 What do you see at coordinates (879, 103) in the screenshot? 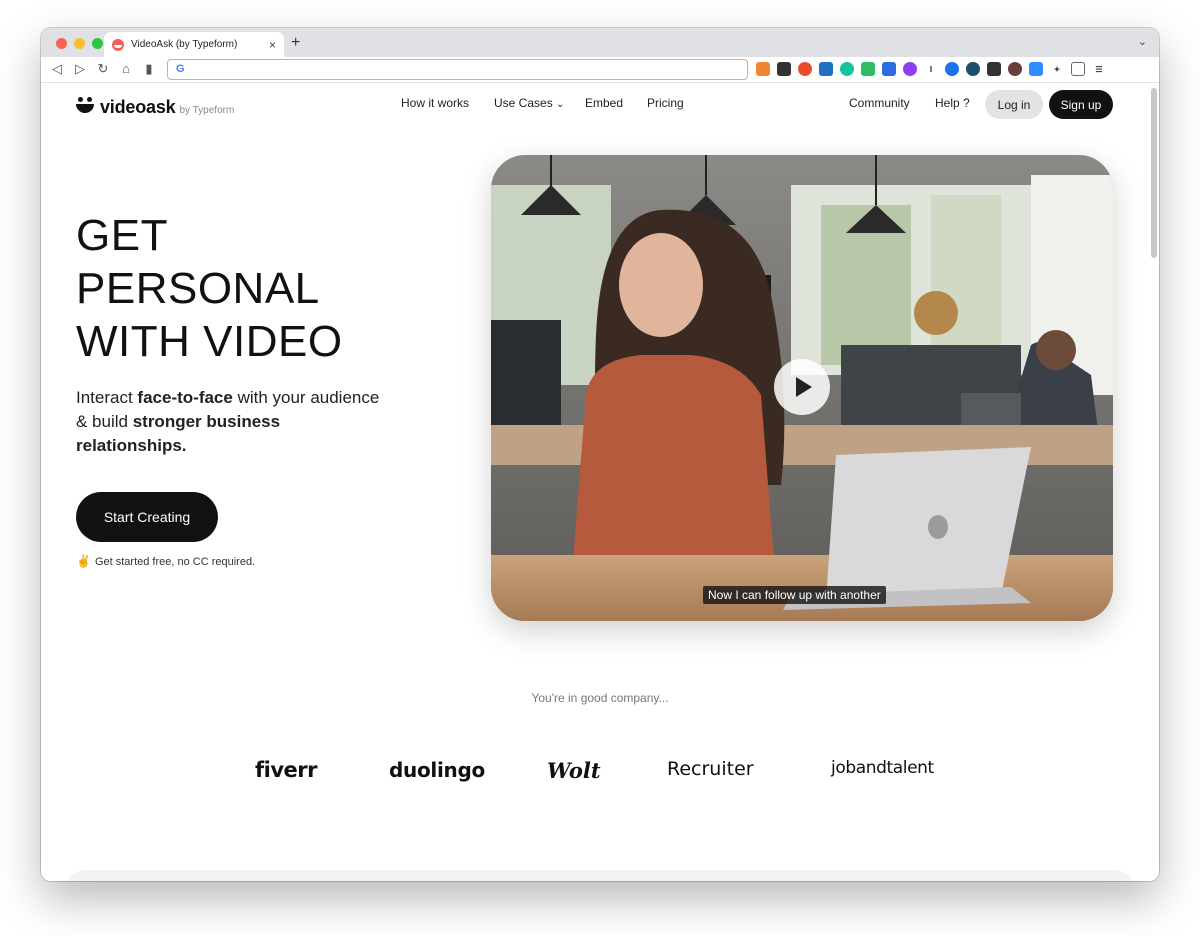
I see `nav-community: Community` at bounding box center [879, 103].